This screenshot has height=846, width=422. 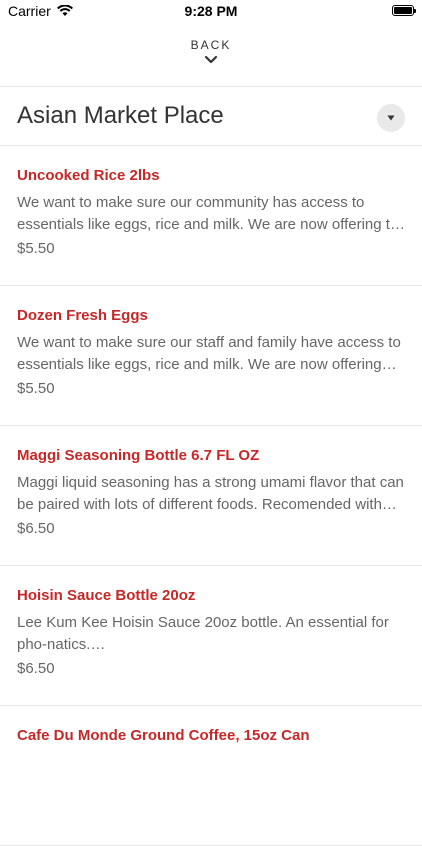 I want to click on item-name: Dozen Fresh Eggs, so click(x=82, y=315).